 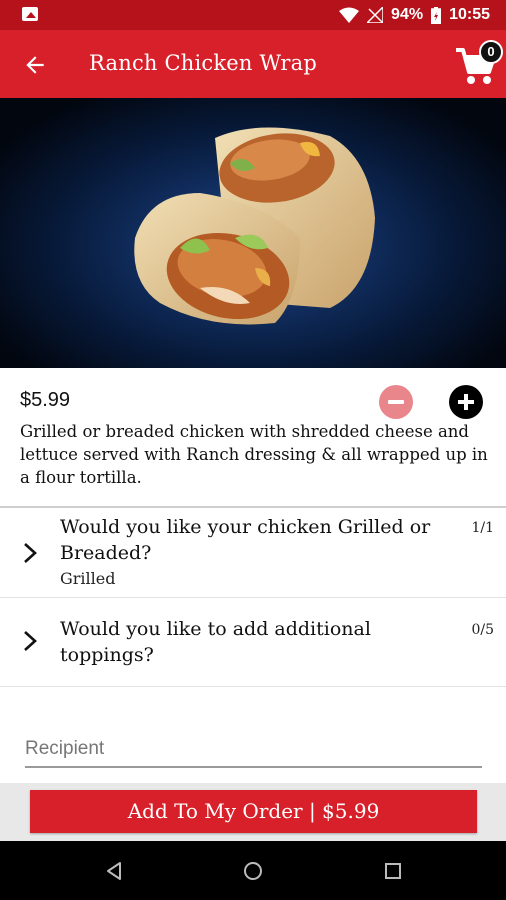 I want to click on option-count: 1/1, so click(x=482, y=528).